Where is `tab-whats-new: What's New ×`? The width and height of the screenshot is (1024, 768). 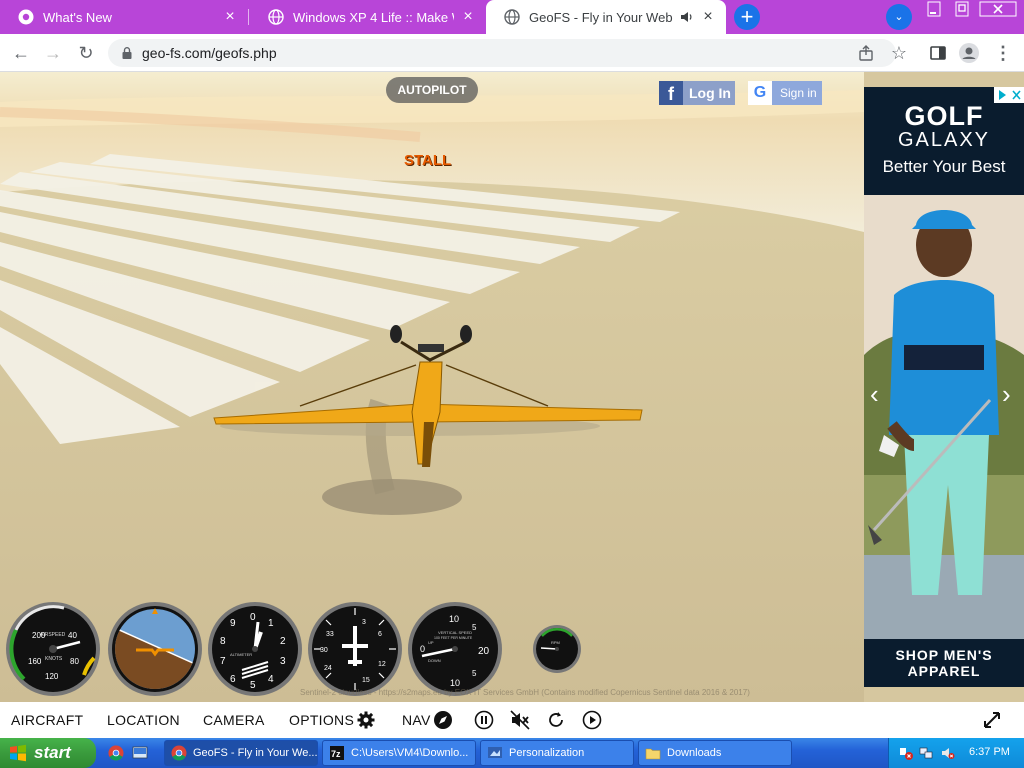
tab-whats-new: What's New × is located at coordinates (124, 17).